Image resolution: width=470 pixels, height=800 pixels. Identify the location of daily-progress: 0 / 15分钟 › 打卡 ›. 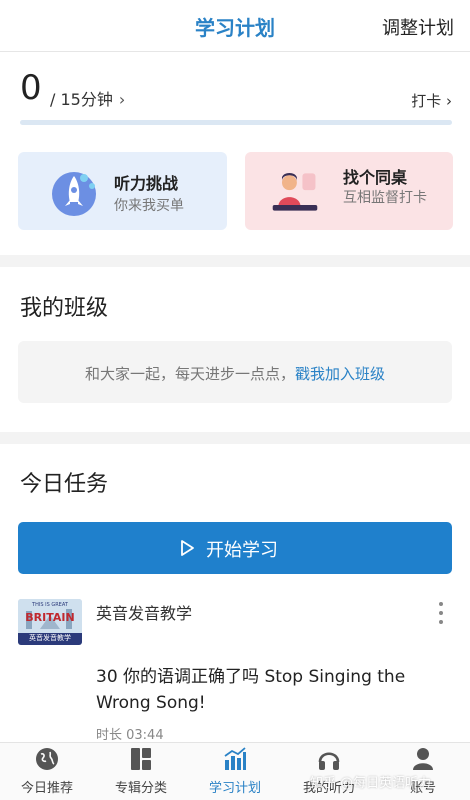
(235, 97).